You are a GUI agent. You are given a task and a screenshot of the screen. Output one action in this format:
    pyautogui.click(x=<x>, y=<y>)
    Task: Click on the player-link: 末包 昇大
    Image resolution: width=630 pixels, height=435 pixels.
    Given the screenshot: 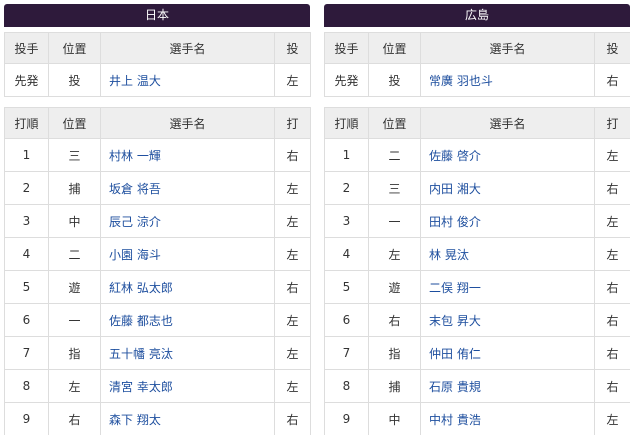 What is the action you would take?
    pyautogui.click(x=455, y=321)
    